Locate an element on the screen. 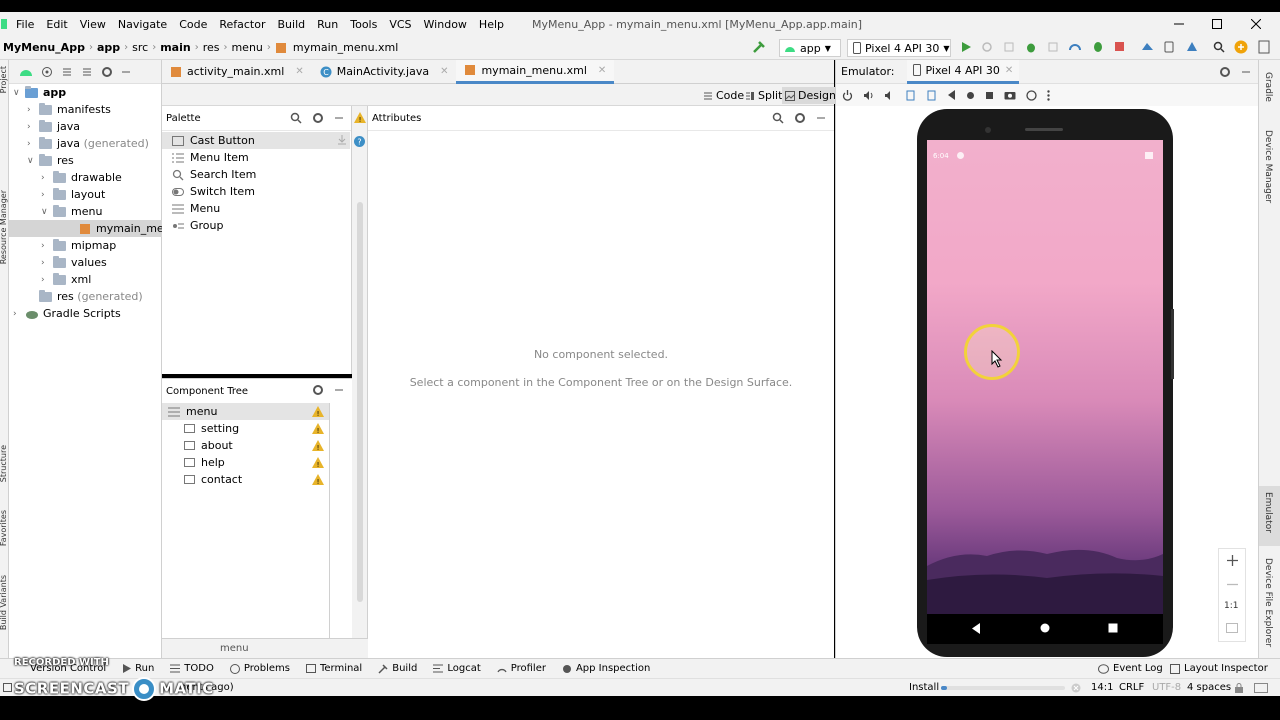 This screenshot has width=1280, height=720. file-encoding: UTF-8 is located at coordinates (1166, 687).